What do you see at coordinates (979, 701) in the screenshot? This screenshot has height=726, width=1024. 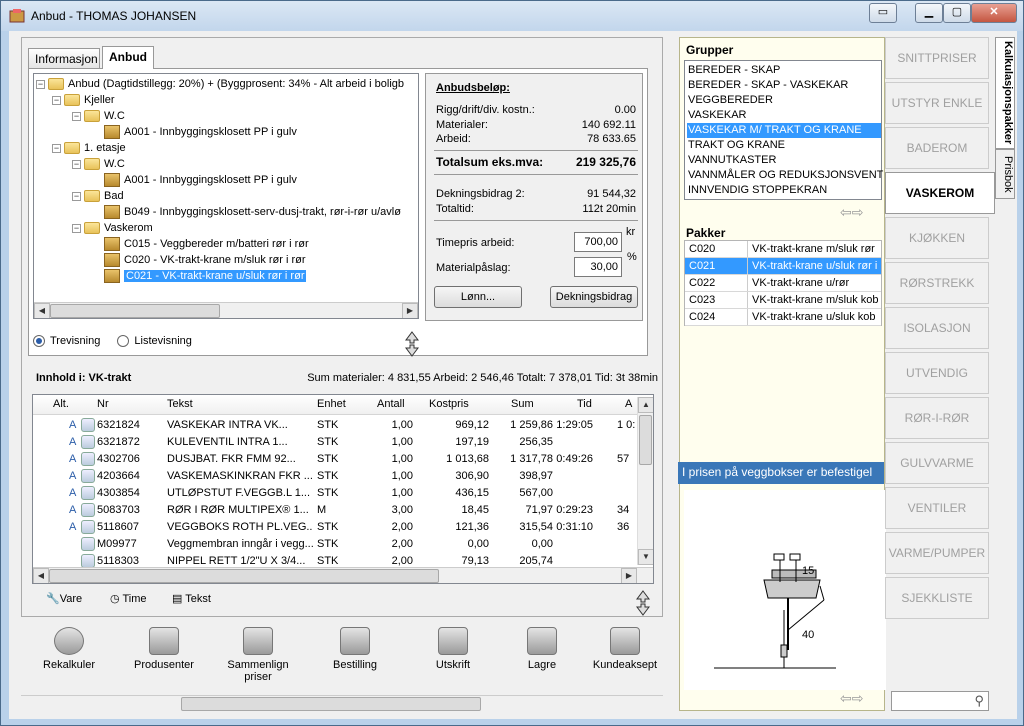 I see `search-icon: ⚲` at bounding box center [979, 701].